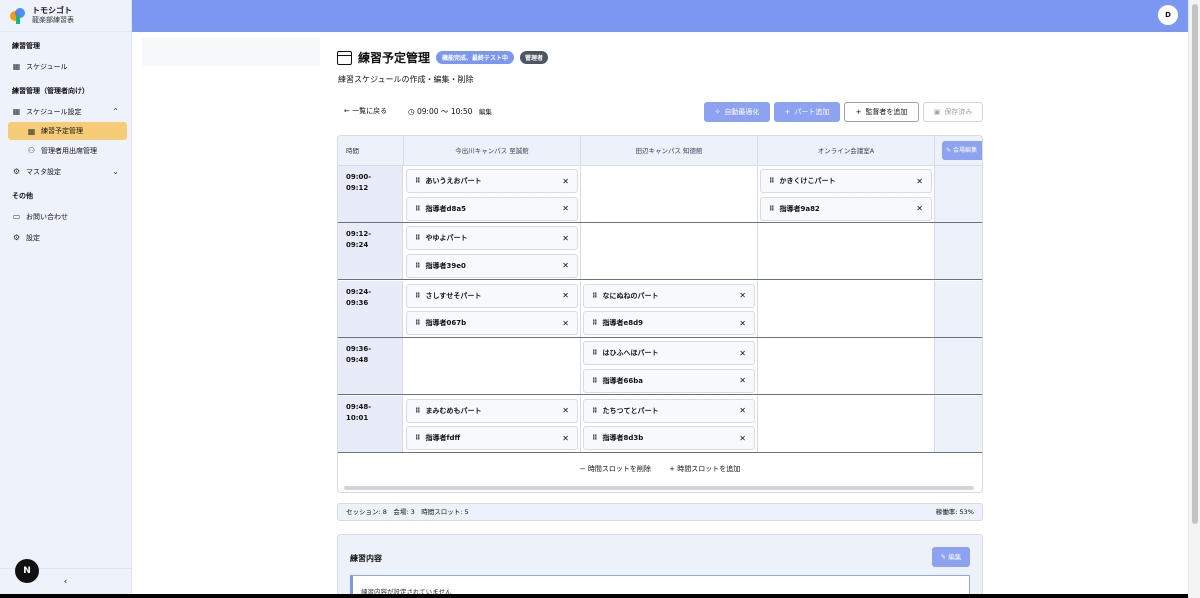  I want to click on vertical-scrollbar, so click(1194, 299).